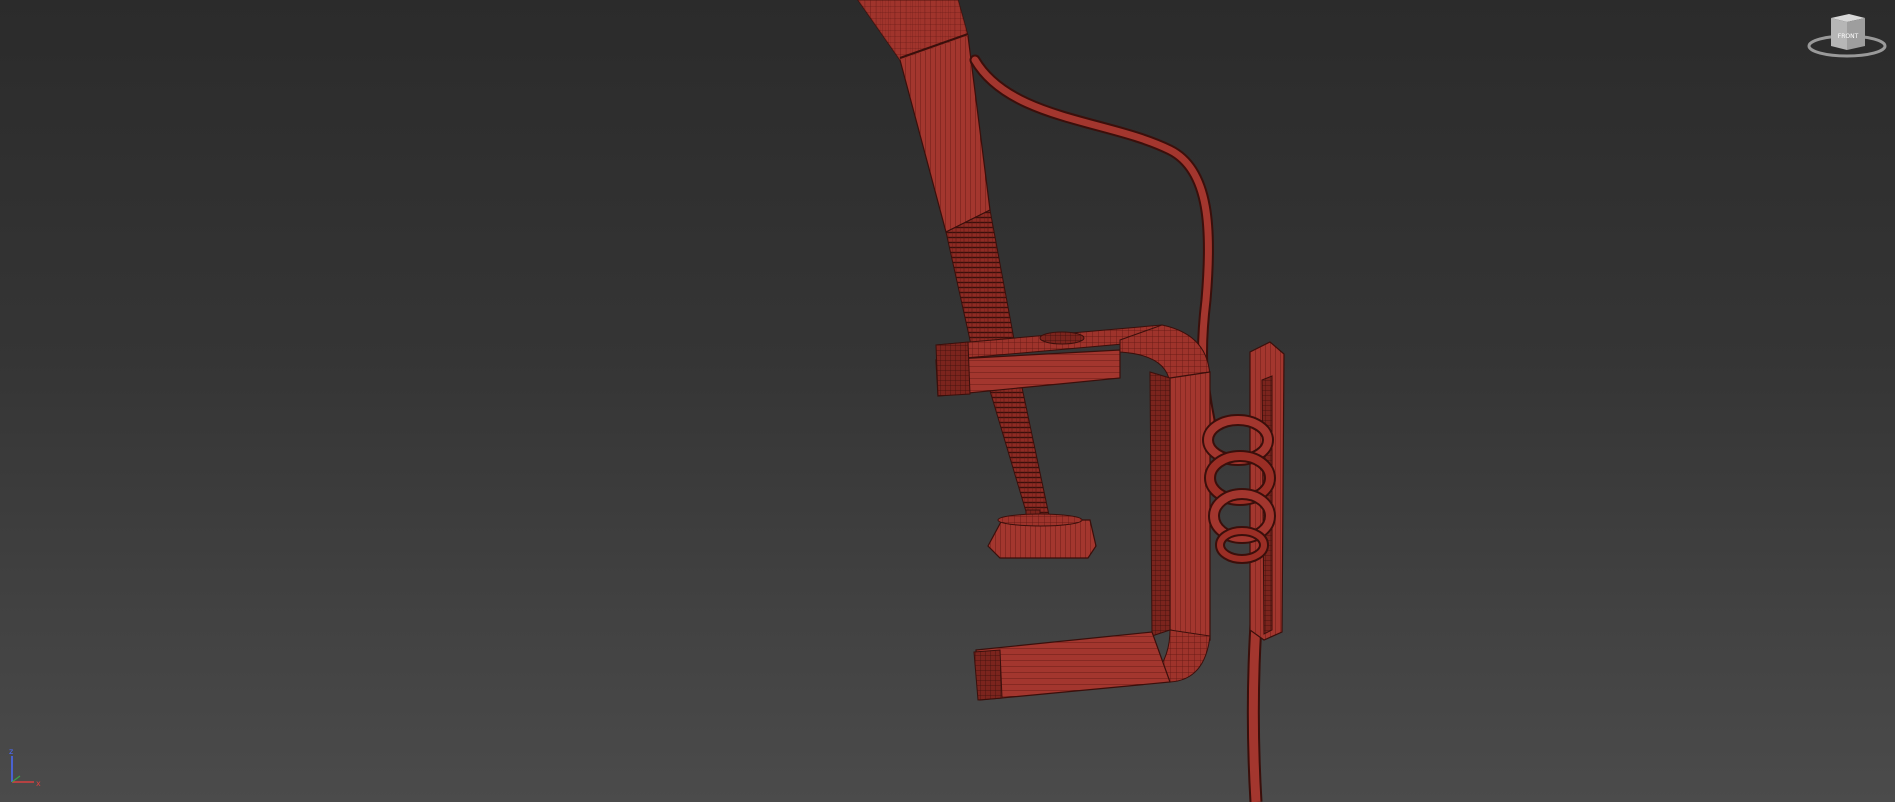 The height and width of the screenshot is (802, 1895). What do you see at coordinates (16, 779) in the screenshot?
I see `y-axis-line` at bounding box center [16, 779].